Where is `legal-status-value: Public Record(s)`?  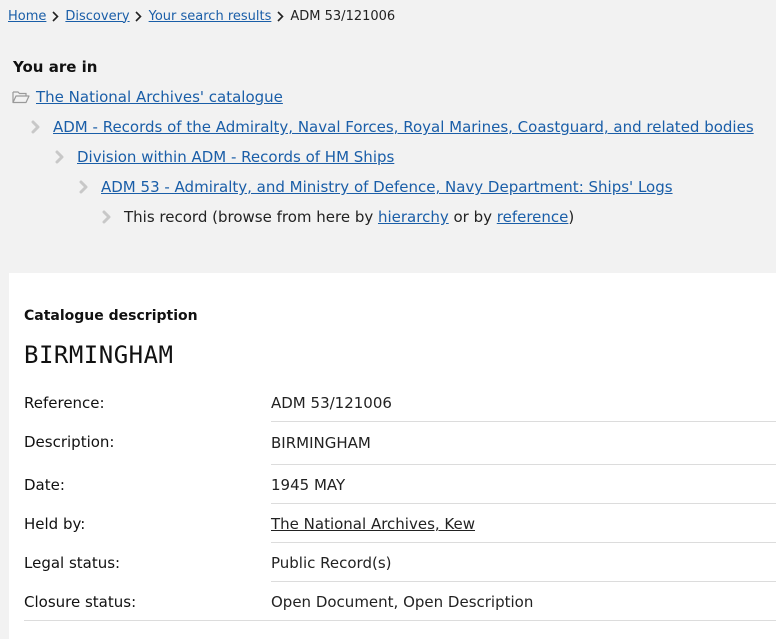 legal-status-value: Public Record(s) is located at coordinates (331, 563).